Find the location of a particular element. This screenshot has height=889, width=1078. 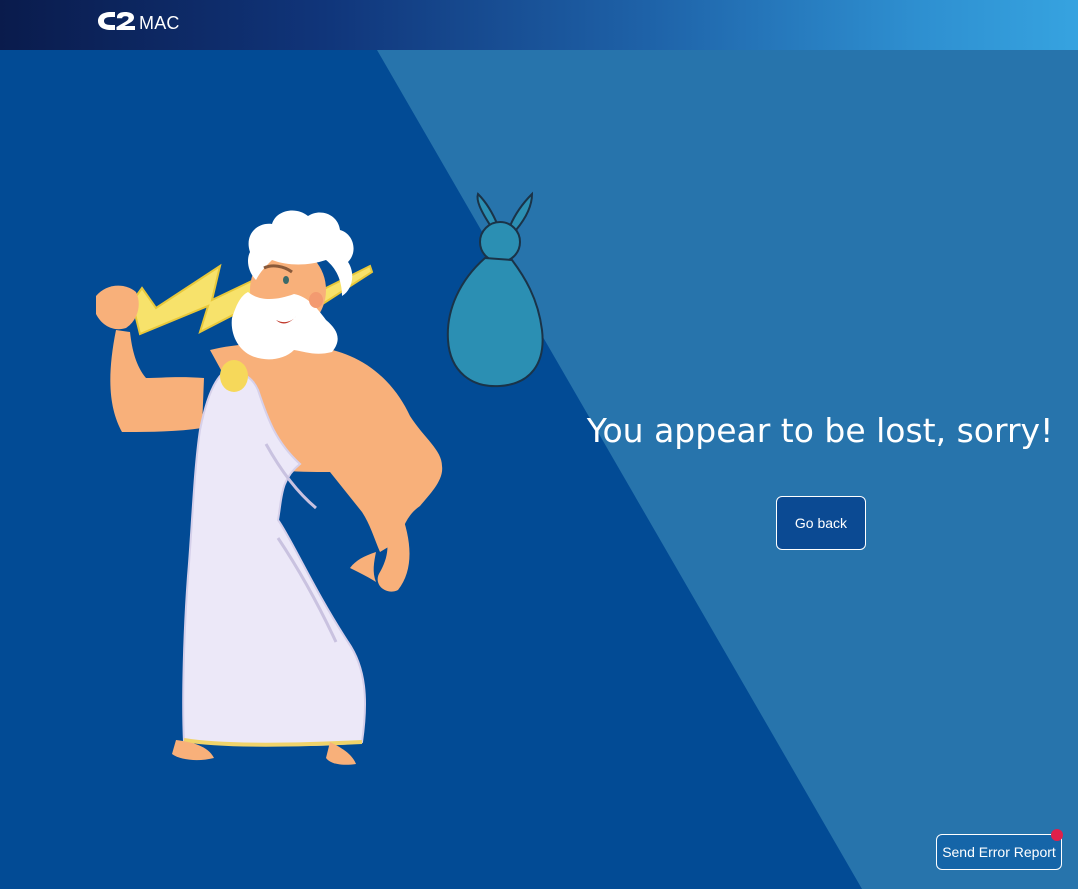

zeus-raised-arm is located at coordinates (157, 381).